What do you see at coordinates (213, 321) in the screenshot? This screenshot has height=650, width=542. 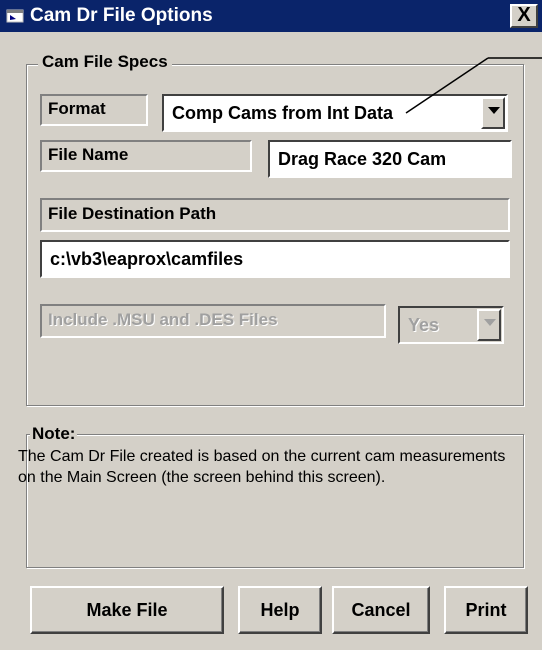 I see `include-msu-des-label: Include .MSU and .DES Files` at bounding box center [213, 321].